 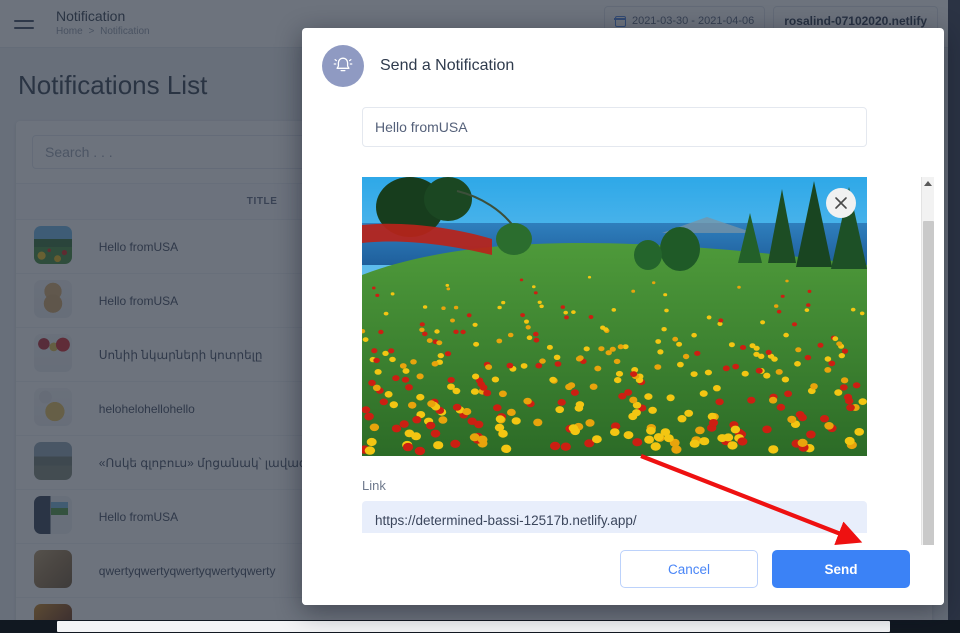 What do you see at coordinates (623, 64) in the screenshot?
I see `dialog-header: Send a Notification` at bounding box center [623, 64].